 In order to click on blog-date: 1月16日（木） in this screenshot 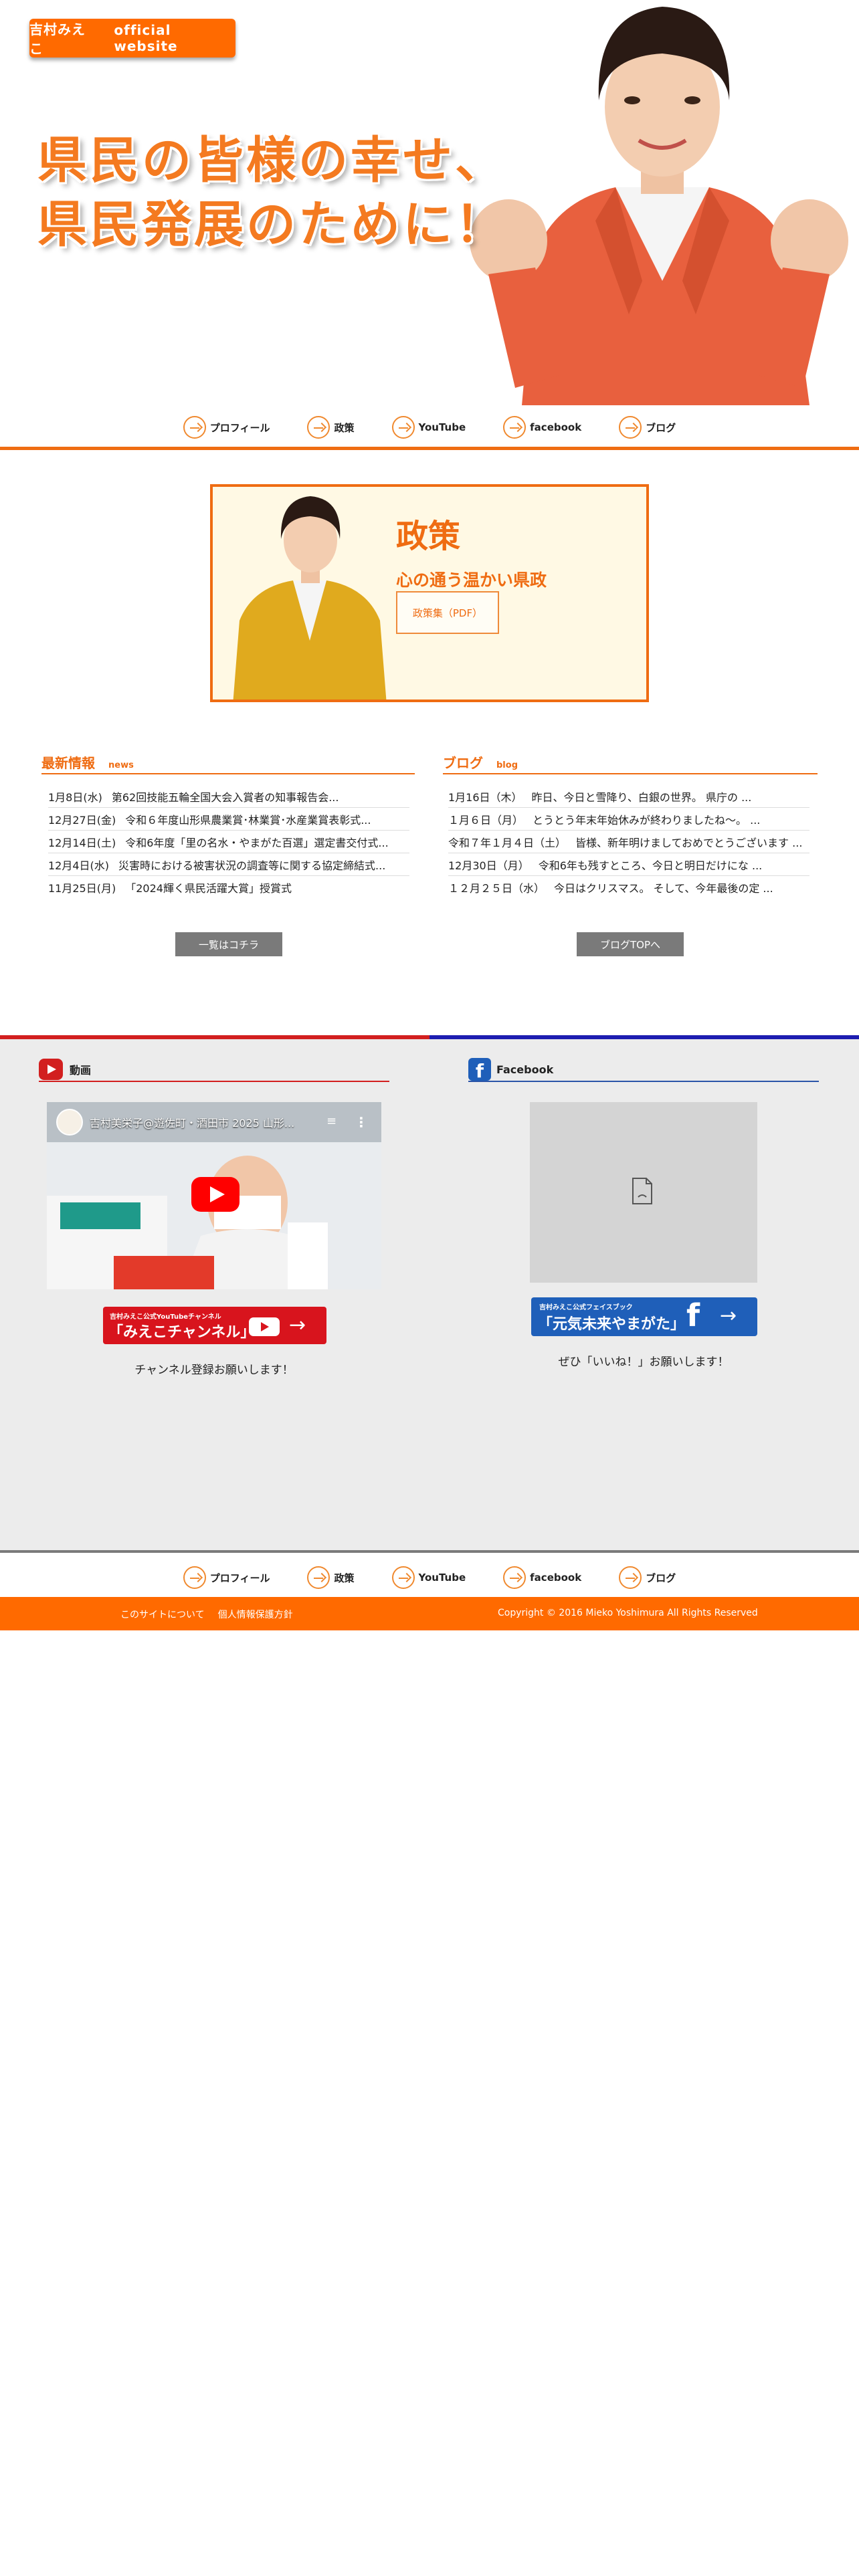, I will do `click(485, 797)`.